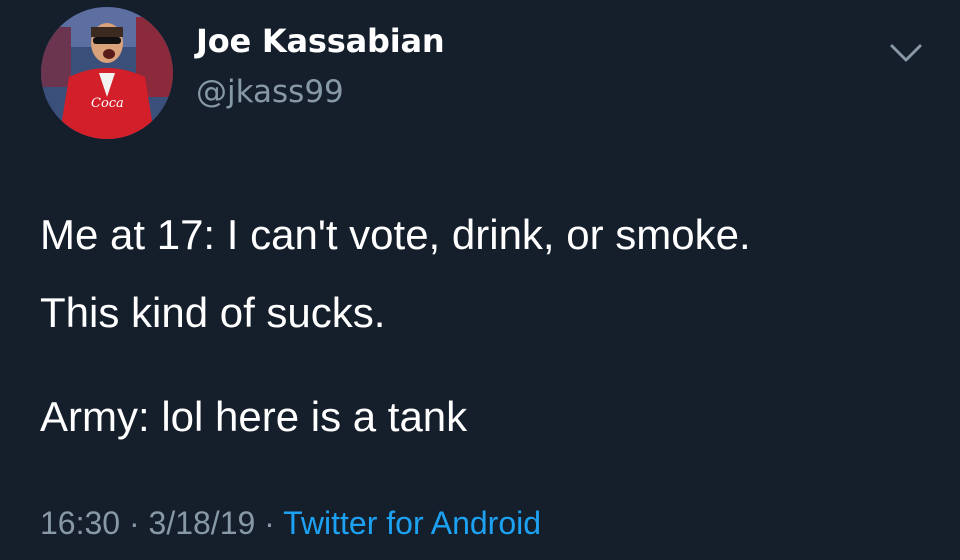  I want to click on tweet-date: 3/18/19, so click(202, 523).